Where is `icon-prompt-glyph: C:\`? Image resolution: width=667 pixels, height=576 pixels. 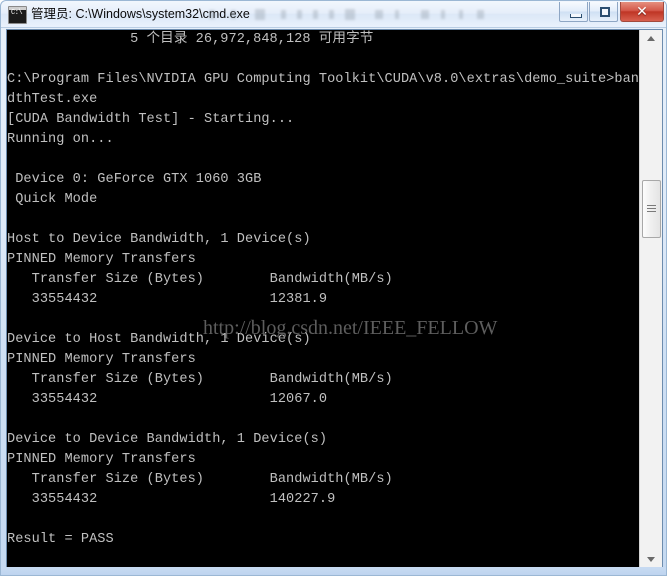
icon-prompt-glyph: C:\ is located at coordinates (17, 13).